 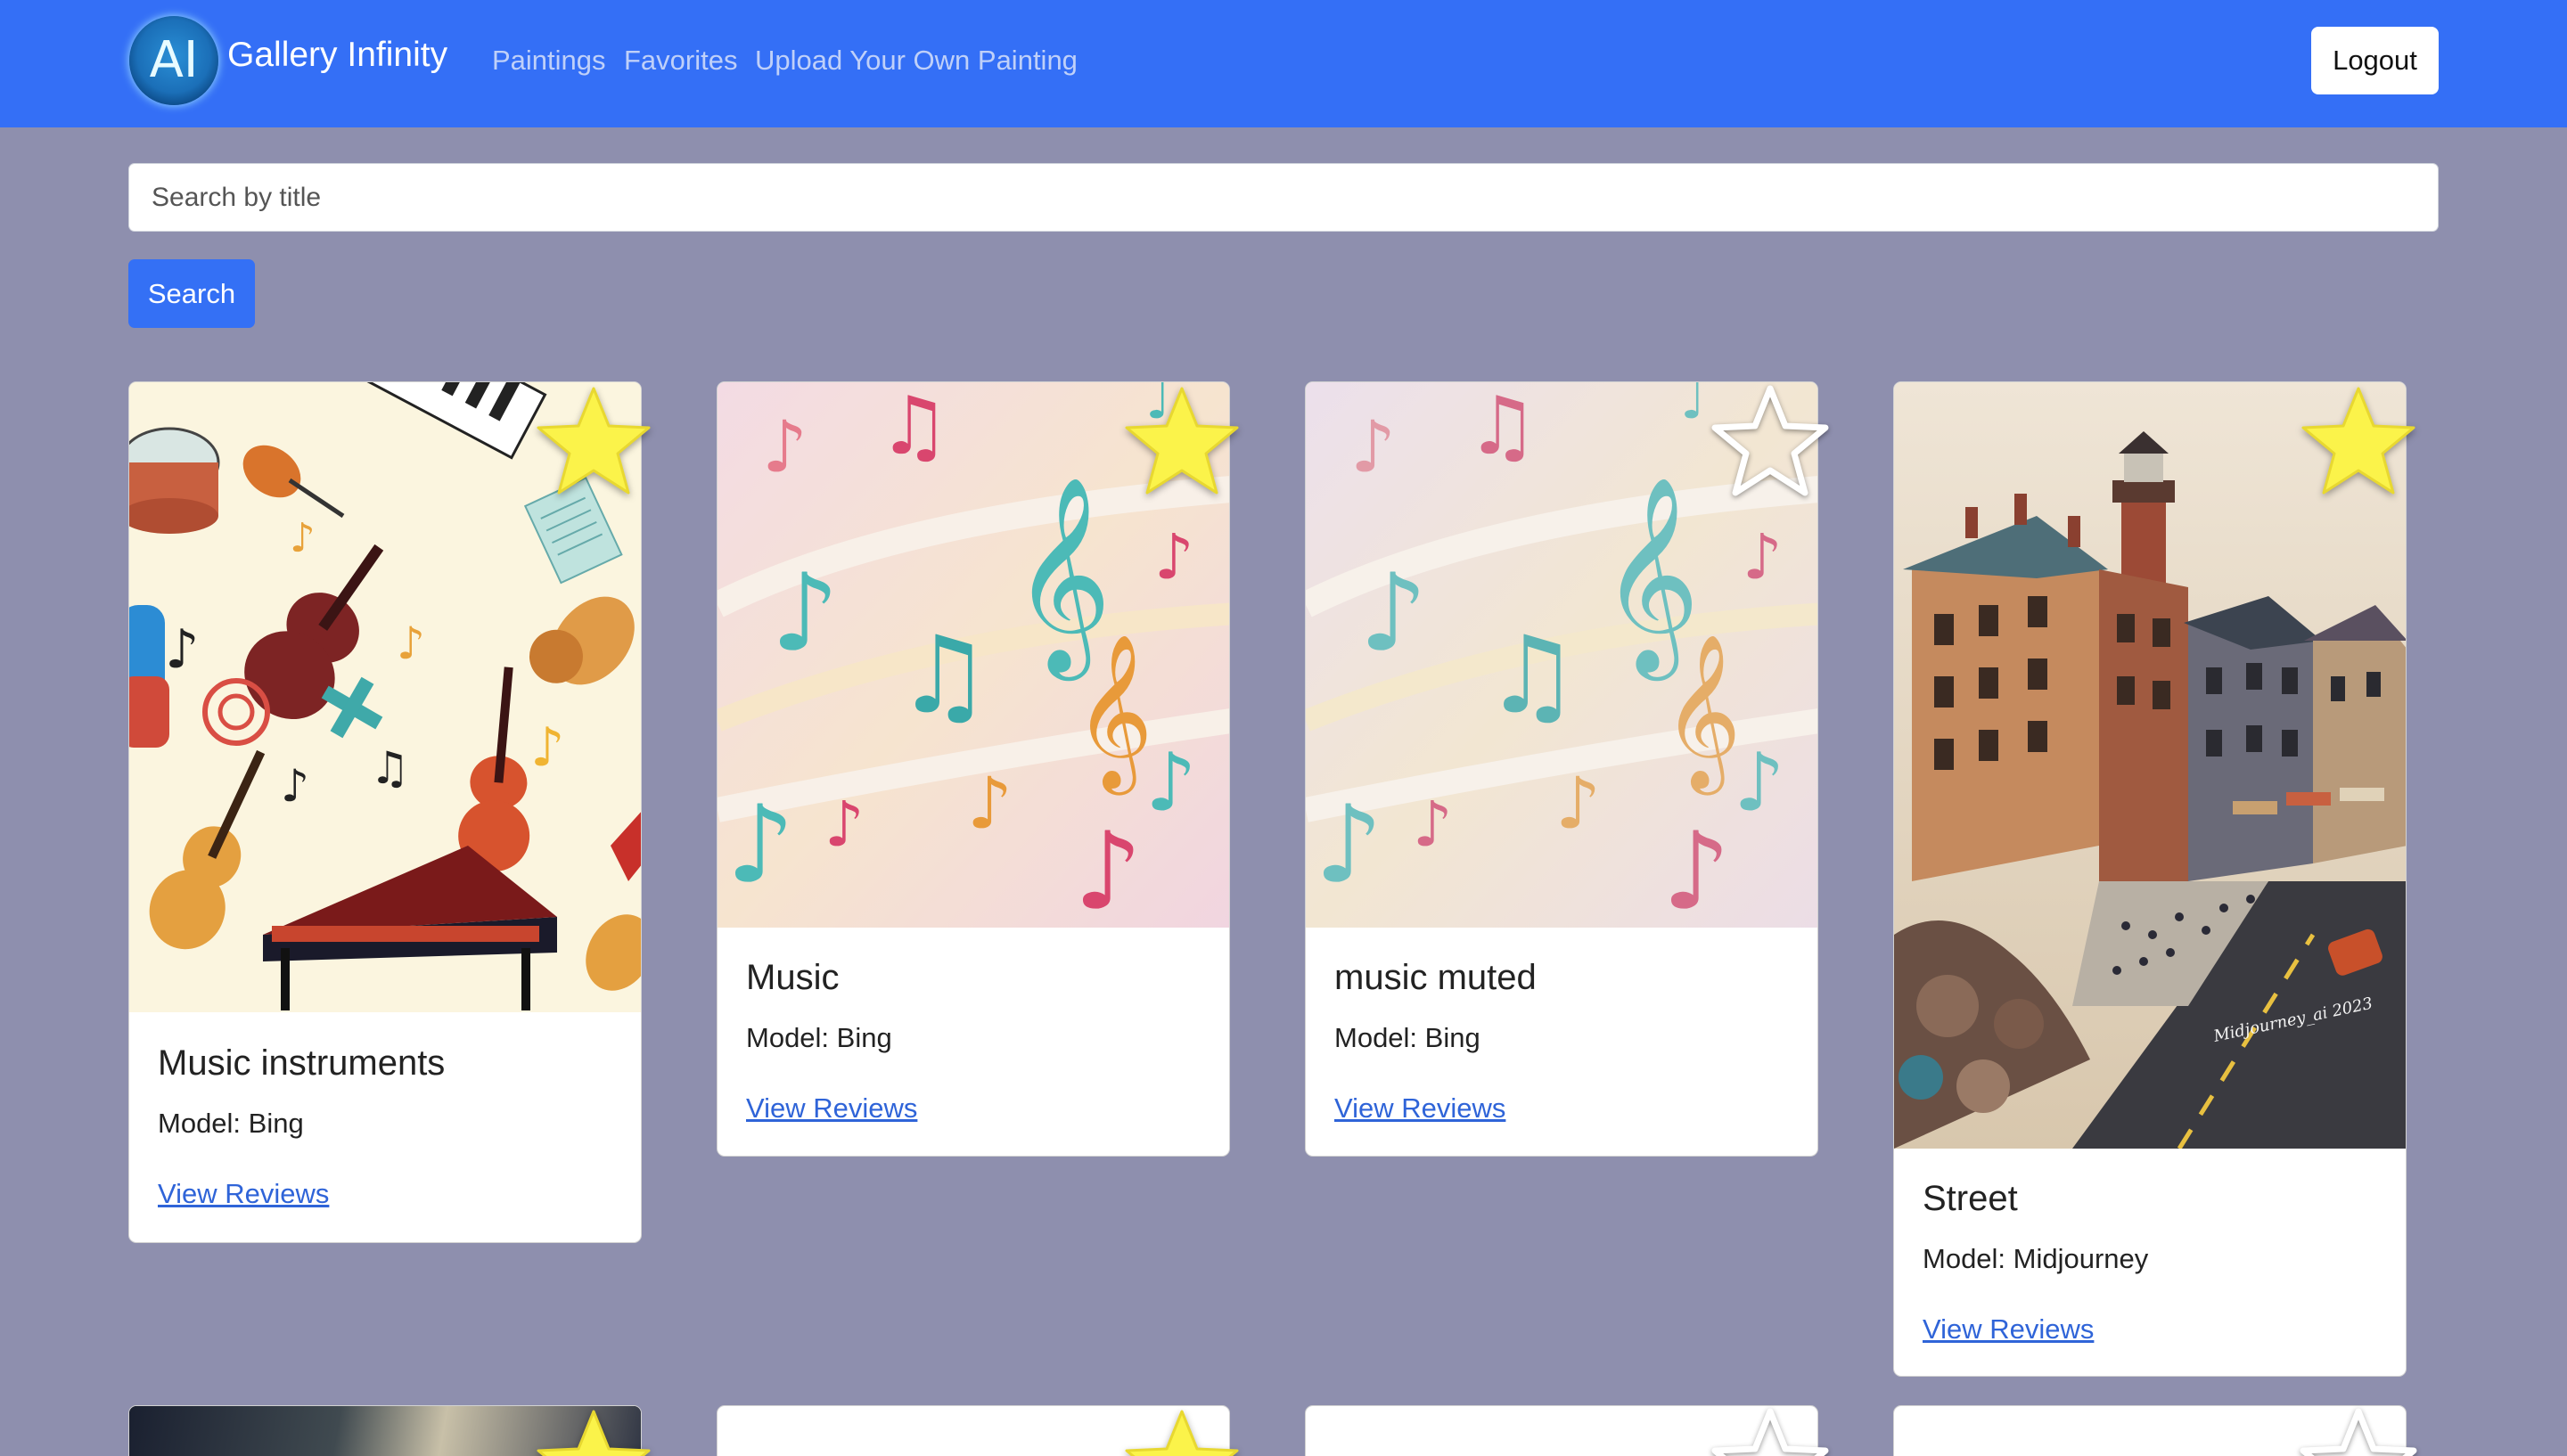 I want to click on card-title: Street, so click(x=1971, y=1198).